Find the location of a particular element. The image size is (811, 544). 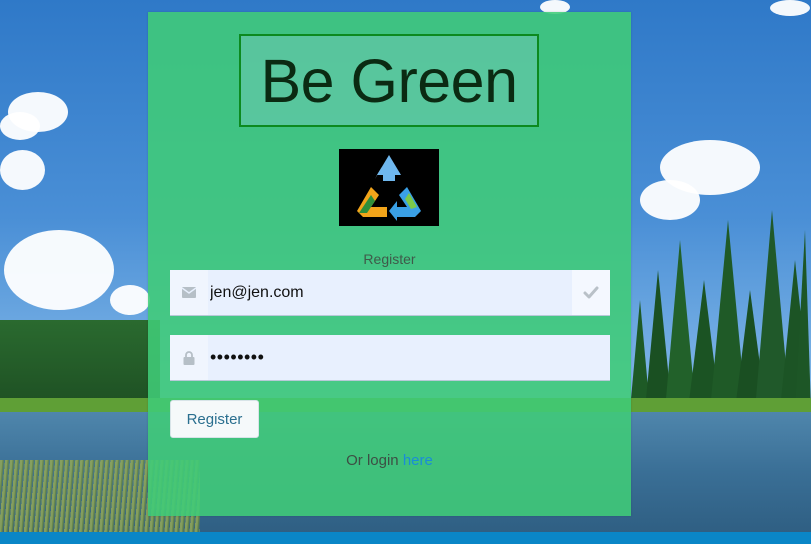

login-prompt: Or login here is located at coordinates (389, 460).